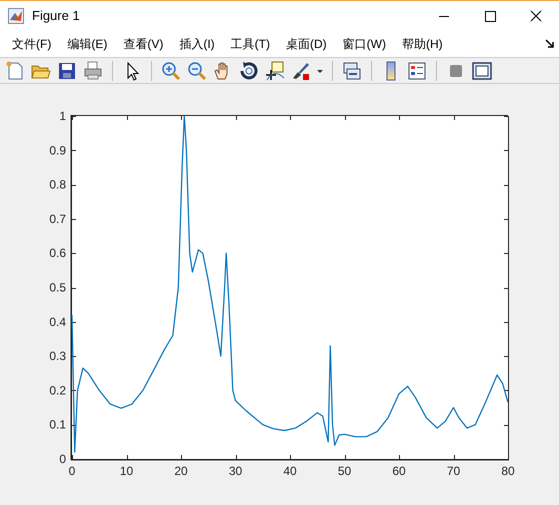  Describe the element at coordinates (235, 471) in the screenshot. I see `x-tick-label: 30` at that location.